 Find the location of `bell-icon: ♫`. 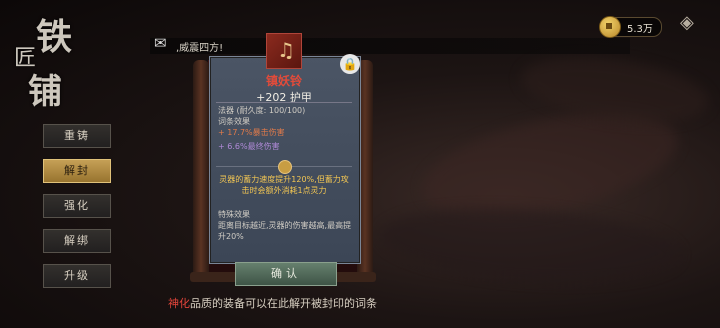

bell-icon: ♫ is located at coordinates (286, 50).